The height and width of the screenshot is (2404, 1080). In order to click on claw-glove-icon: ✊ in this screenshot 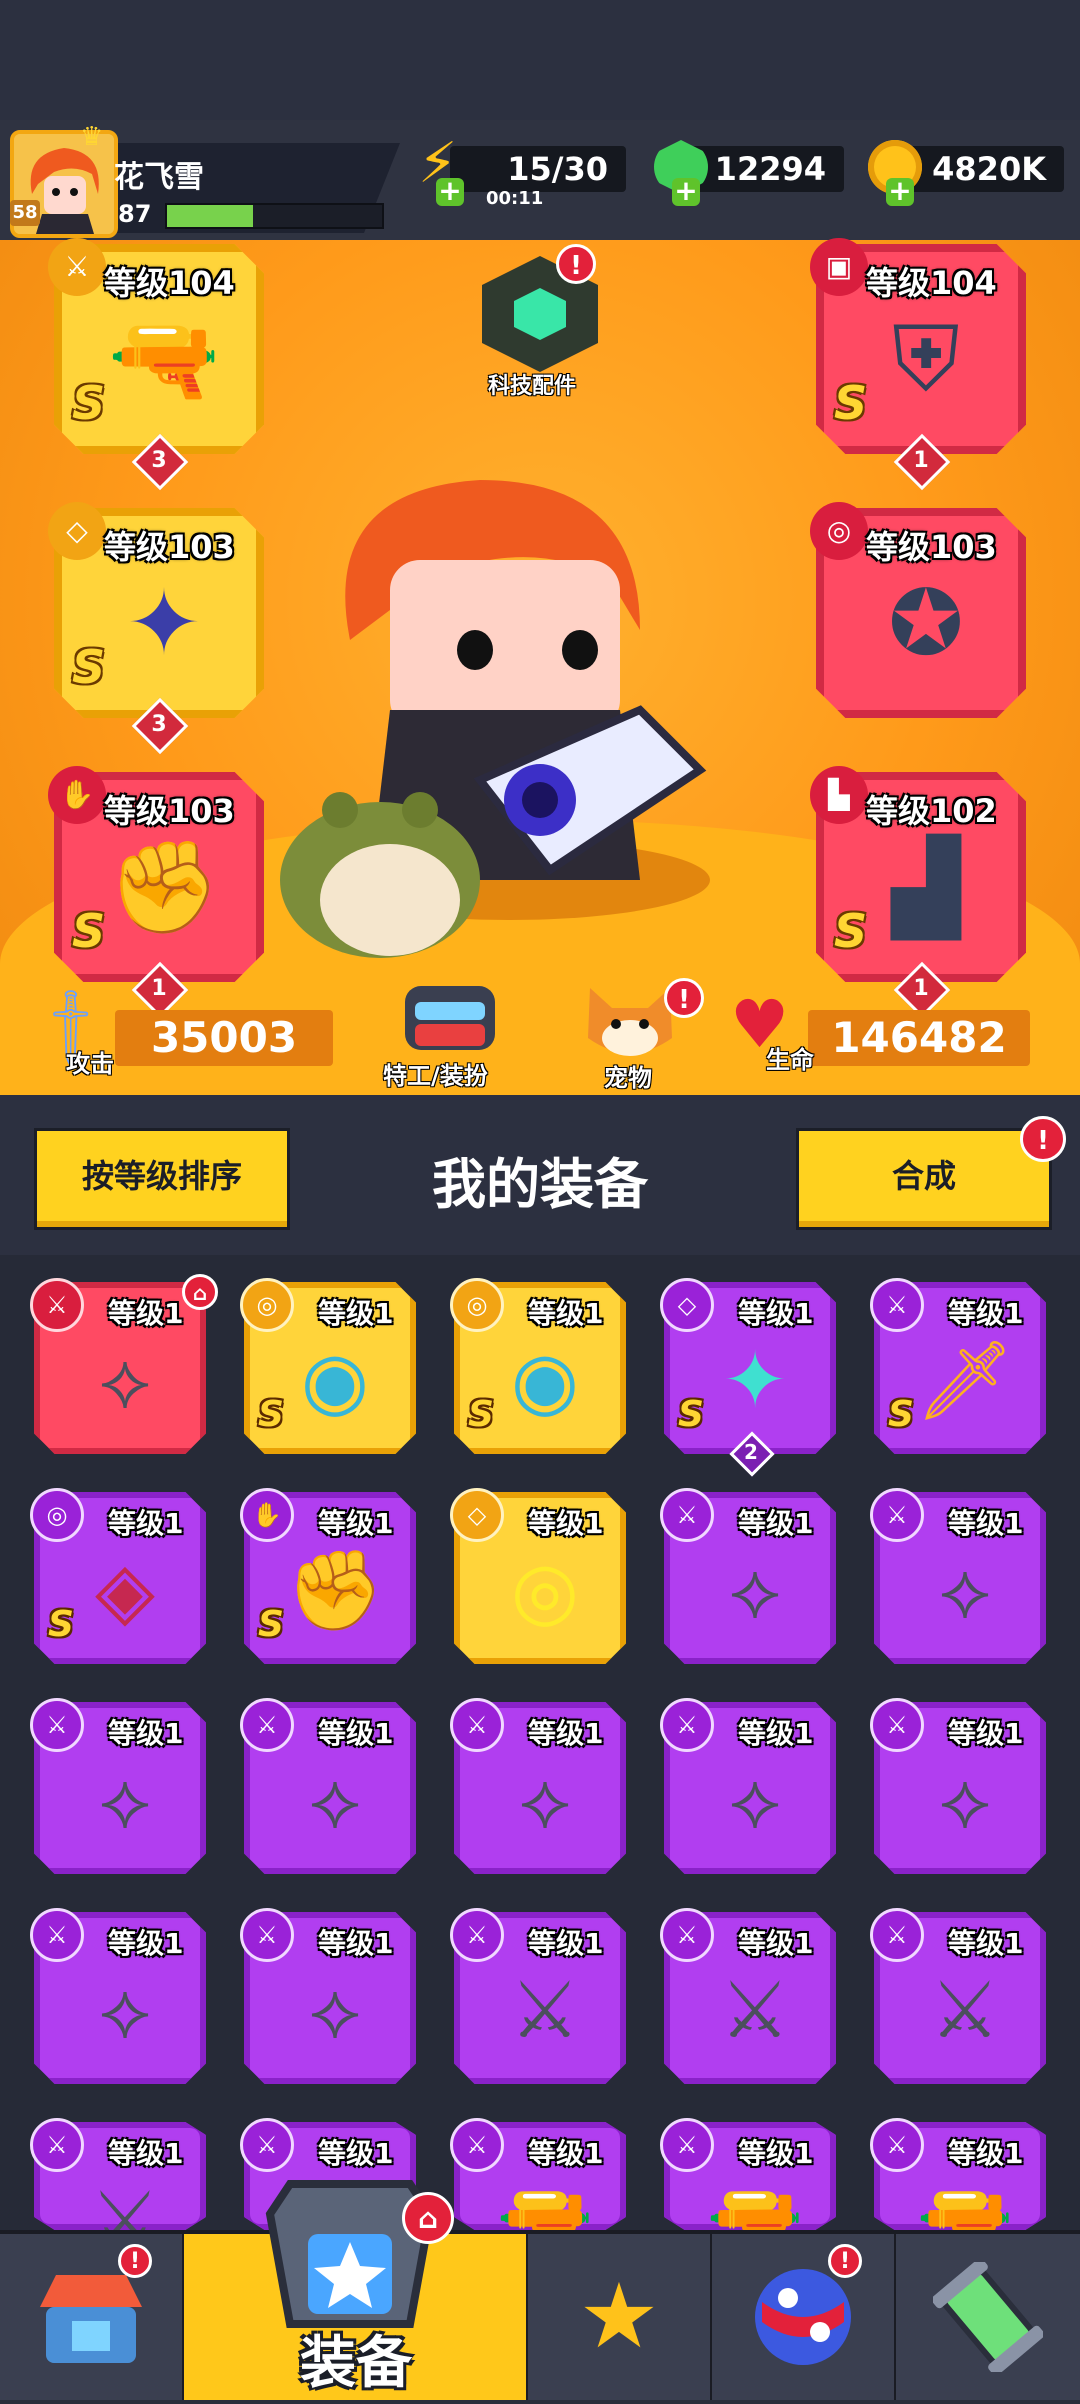, I will do `click(335, 1591)`.